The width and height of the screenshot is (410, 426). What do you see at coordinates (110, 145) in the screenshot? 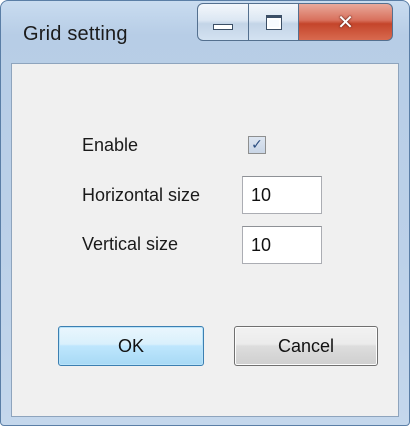
I see `enable-label: Enable` at bounding box center [110, 145].